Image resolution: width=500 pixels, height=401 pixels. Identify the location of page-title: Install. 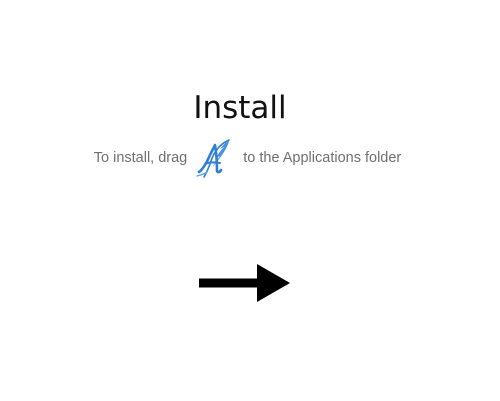
(240, 108).